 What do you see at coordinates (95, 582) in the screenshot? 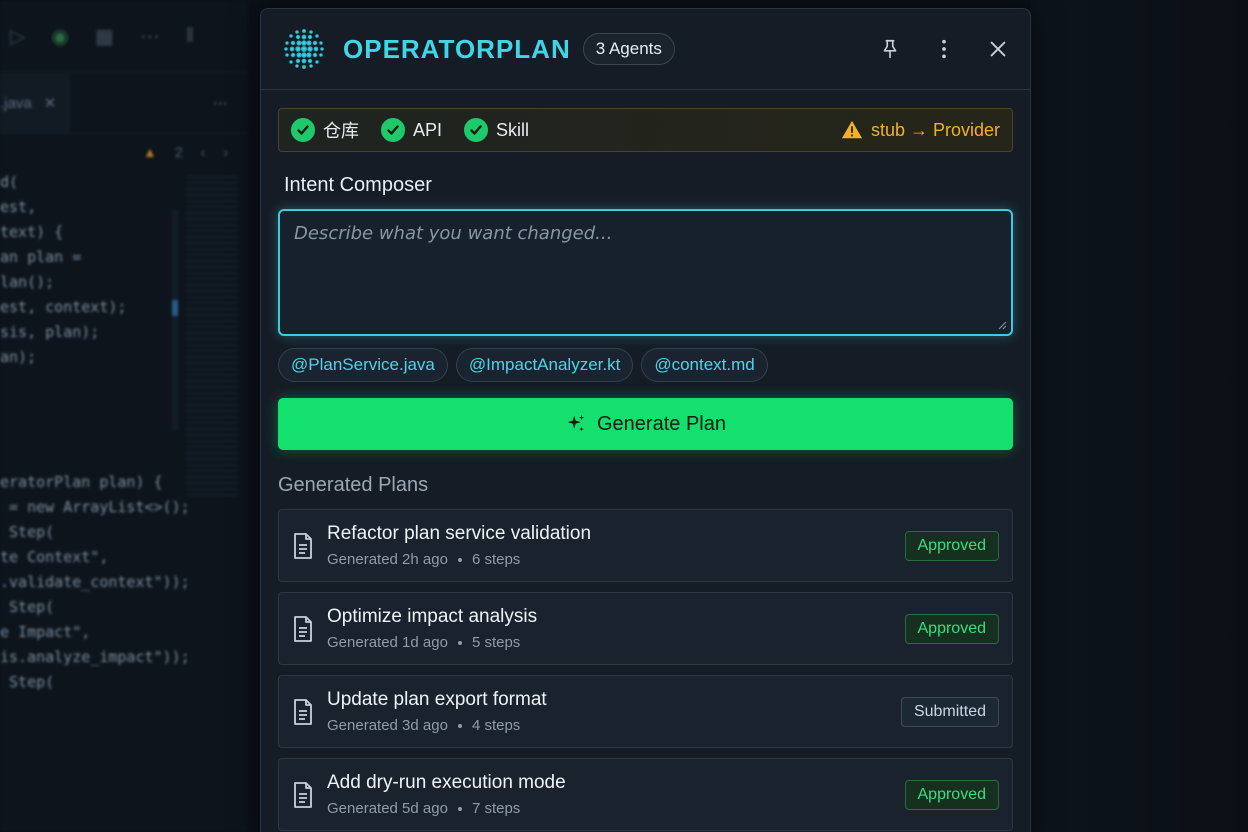
I see `code-line: .validate_context"));` at bounding box center [95, 582].